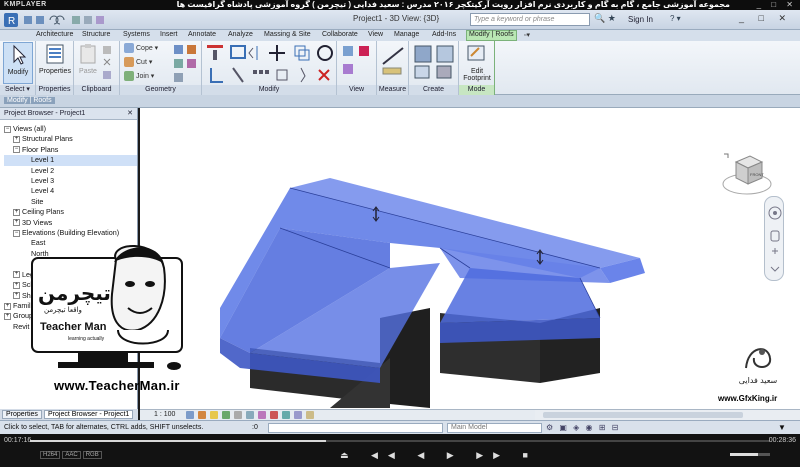 This screenshot has width=800, height=467. What do you see at coordinates (491, 35) in the screenshot?
I see `tab-modify-roofs: Modify | Roofs` at bounding box center [491, 35].